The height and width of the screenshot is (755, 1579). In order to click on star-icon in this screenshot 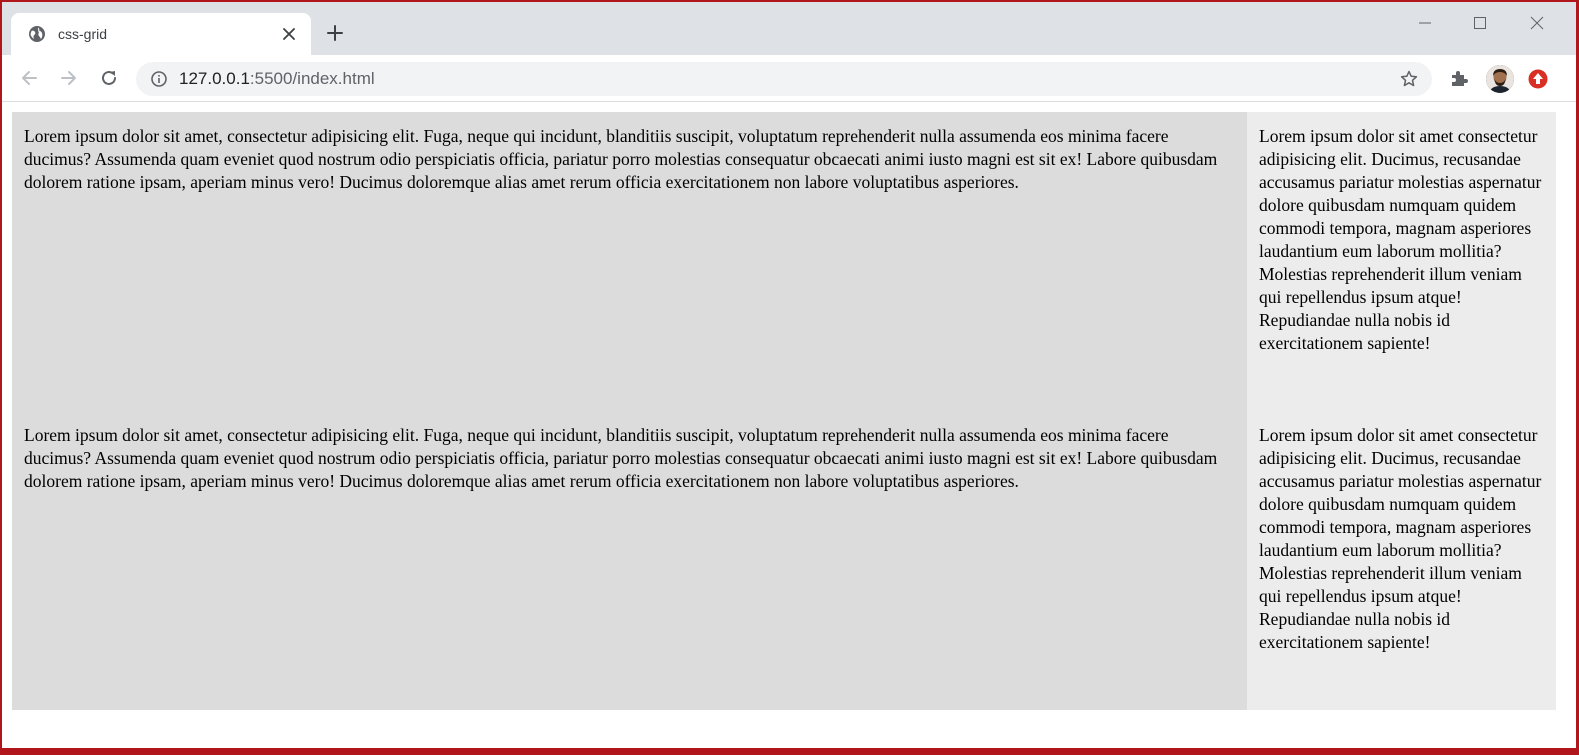, I will do `click(1409, 79)`.